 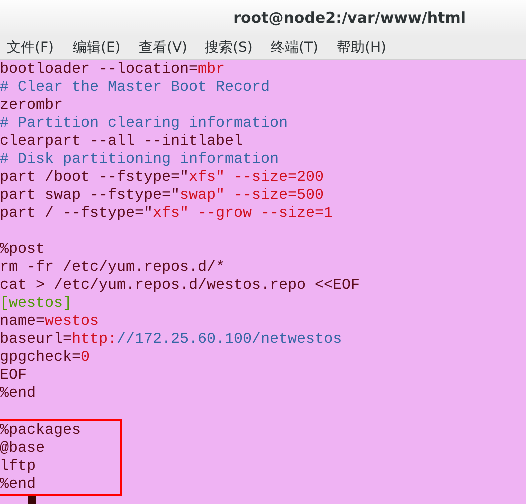 I want to click on code-line: baseurl=http://172.25.60.100/netwestos, so click(x=171, y=340).